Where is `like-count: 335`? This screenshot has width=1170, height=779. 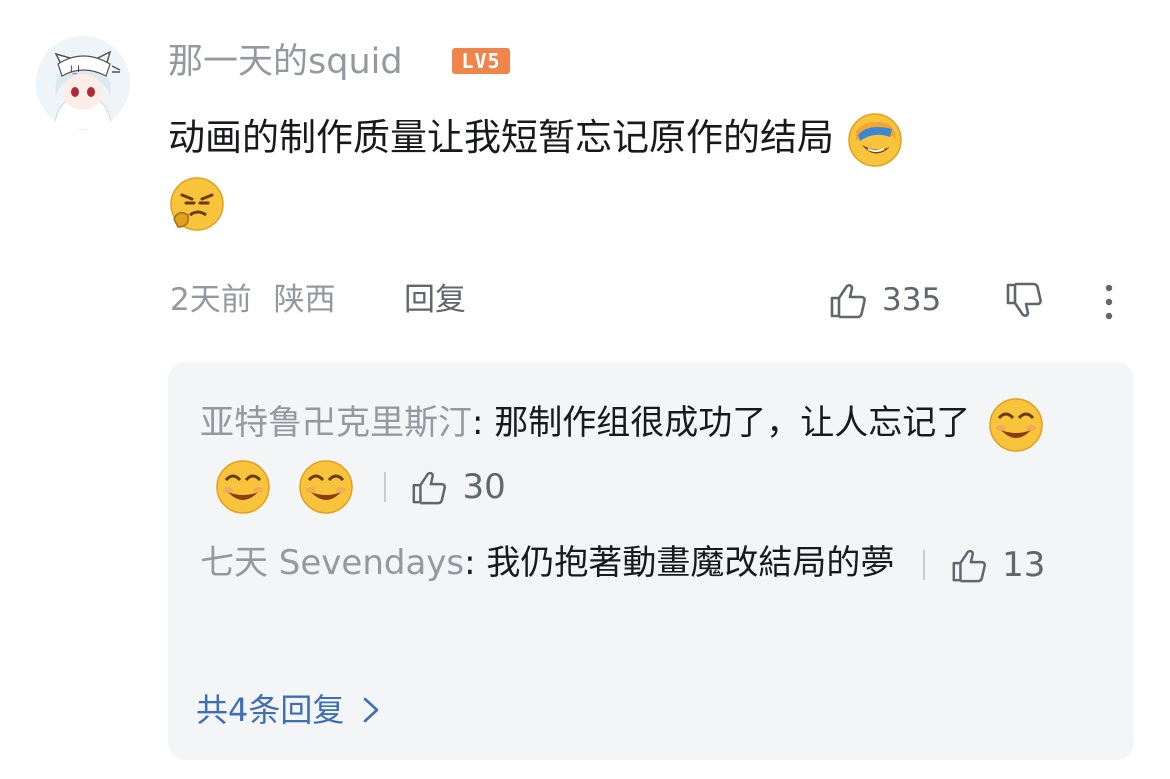
like-count: 335 is located at coordinates (912, 300).